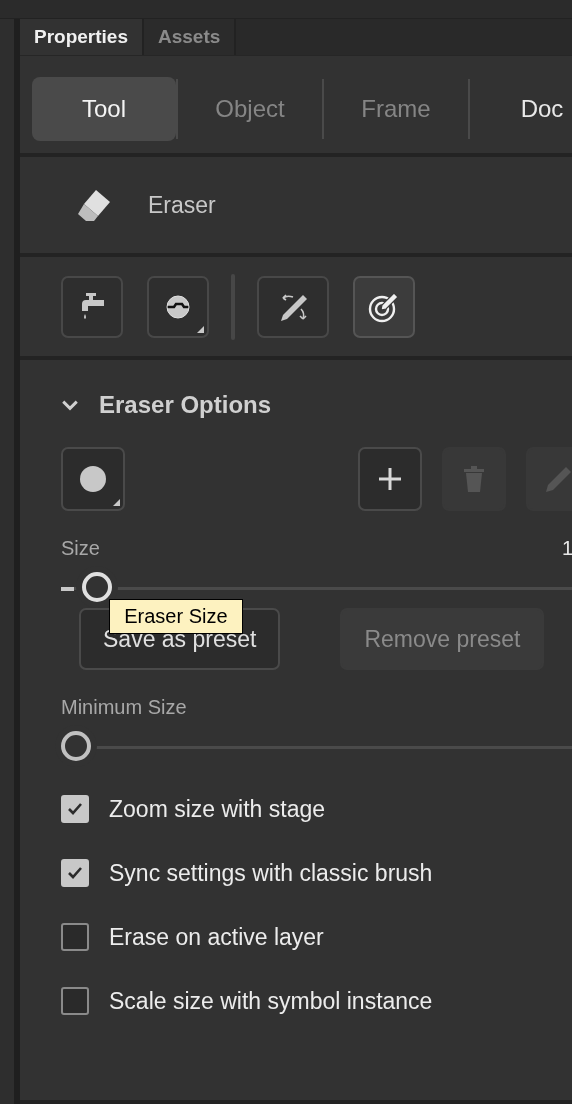 The image size is (572, 1104). I want to click on checkbox-label: Zoom size with stage, so click(217, 809).